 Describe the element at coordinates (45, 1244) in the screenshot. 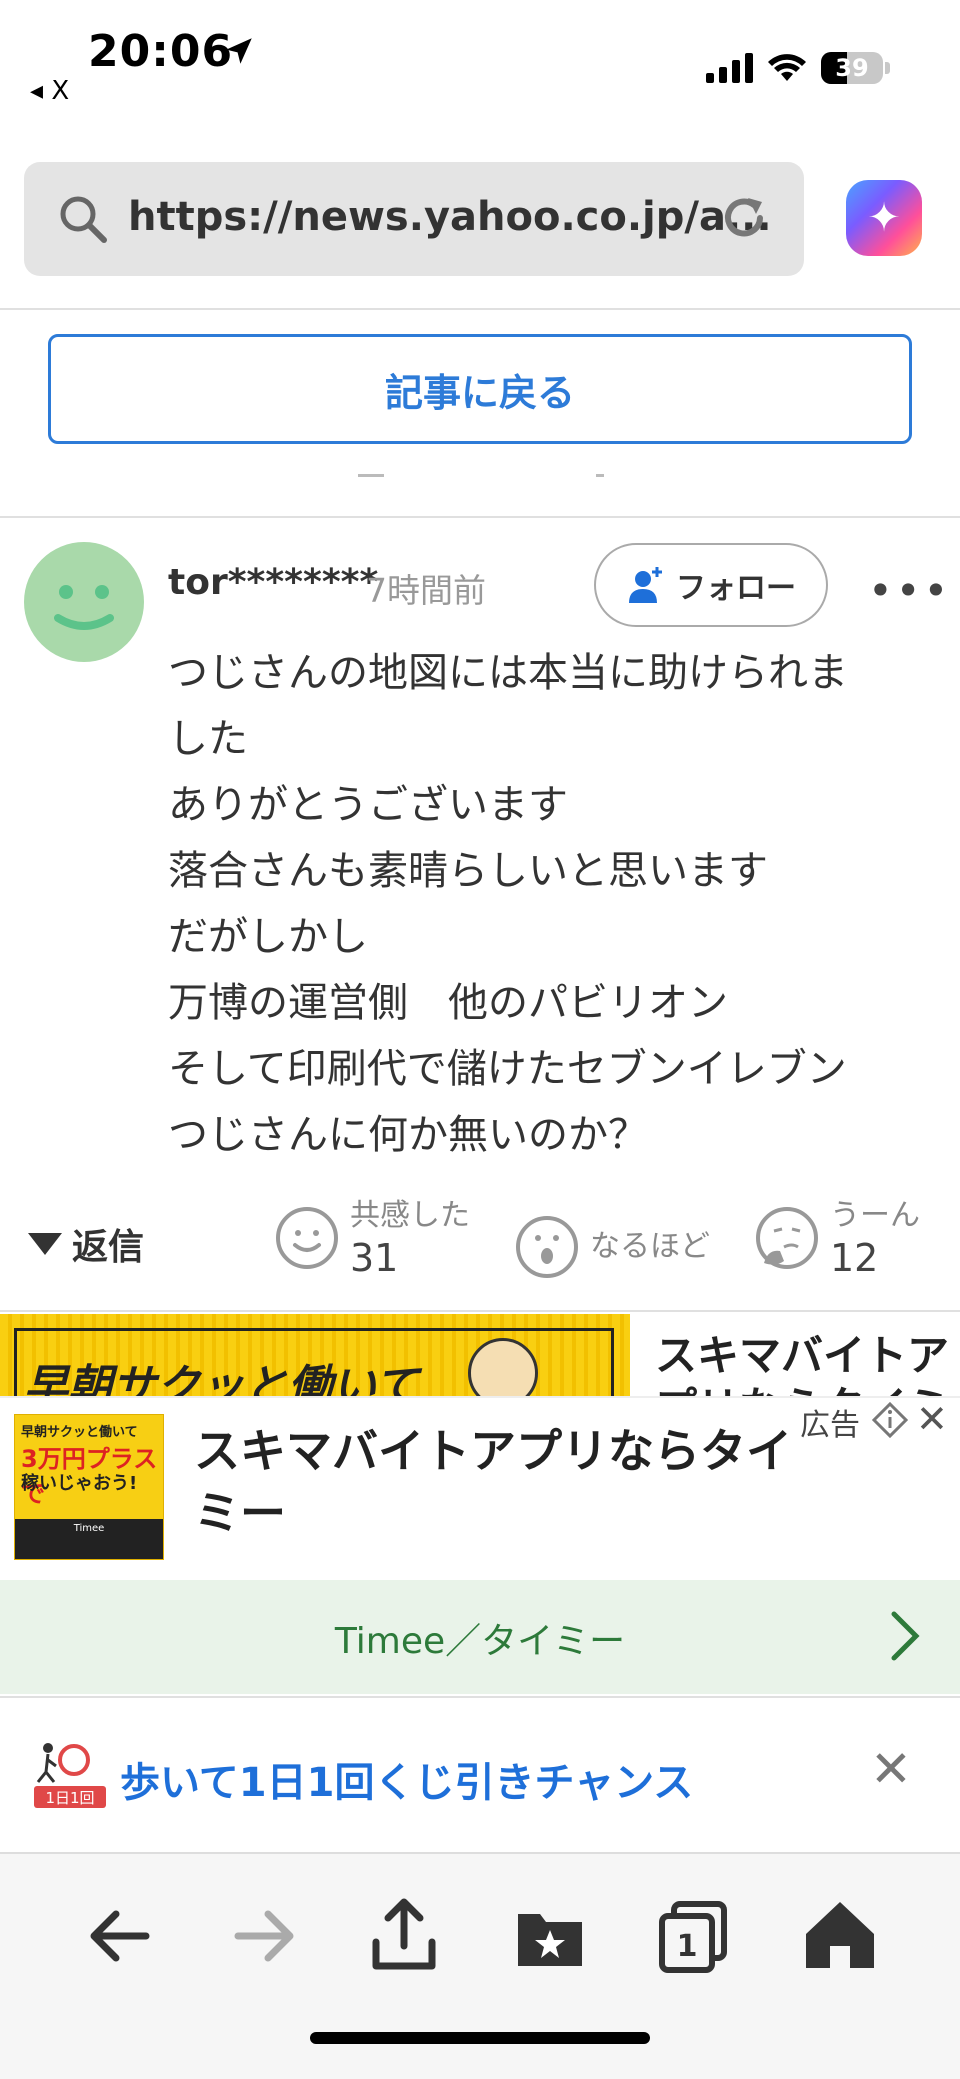

I see `caret-down-icon` at that location.